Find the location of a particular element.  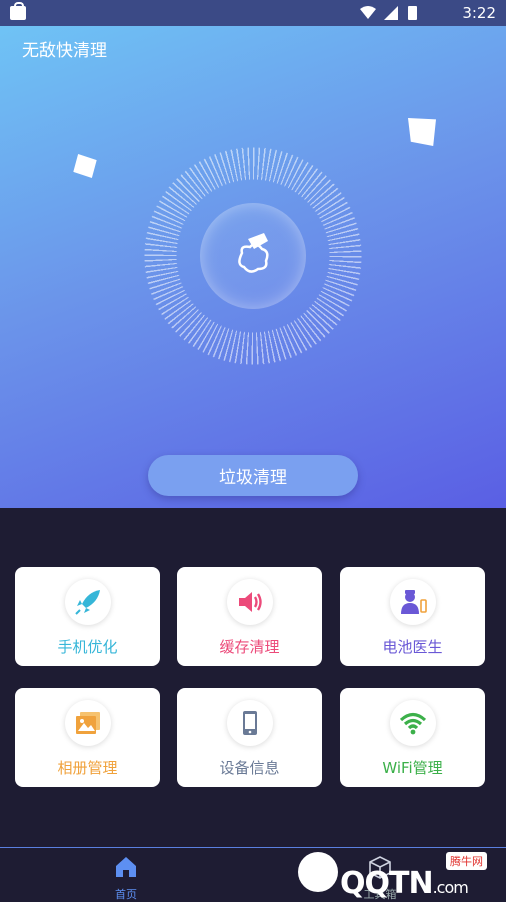

tile-wifi-manage: WiFi管理 is located at coordinates (412, 737).